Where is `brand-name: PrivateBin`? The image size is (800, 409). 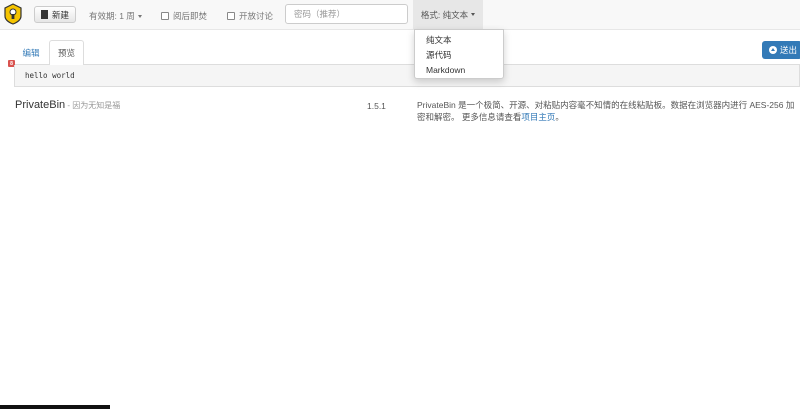
brand-name: PrivateBin is located at coordinates (40, 105).